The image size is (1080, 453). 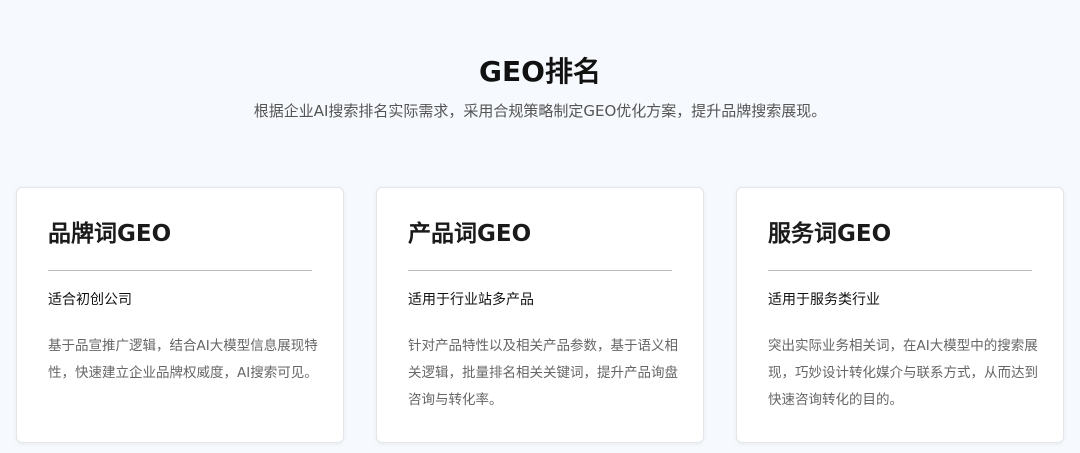 I want to click on card-title: 服务词GEO, so click(x=830, y=234).